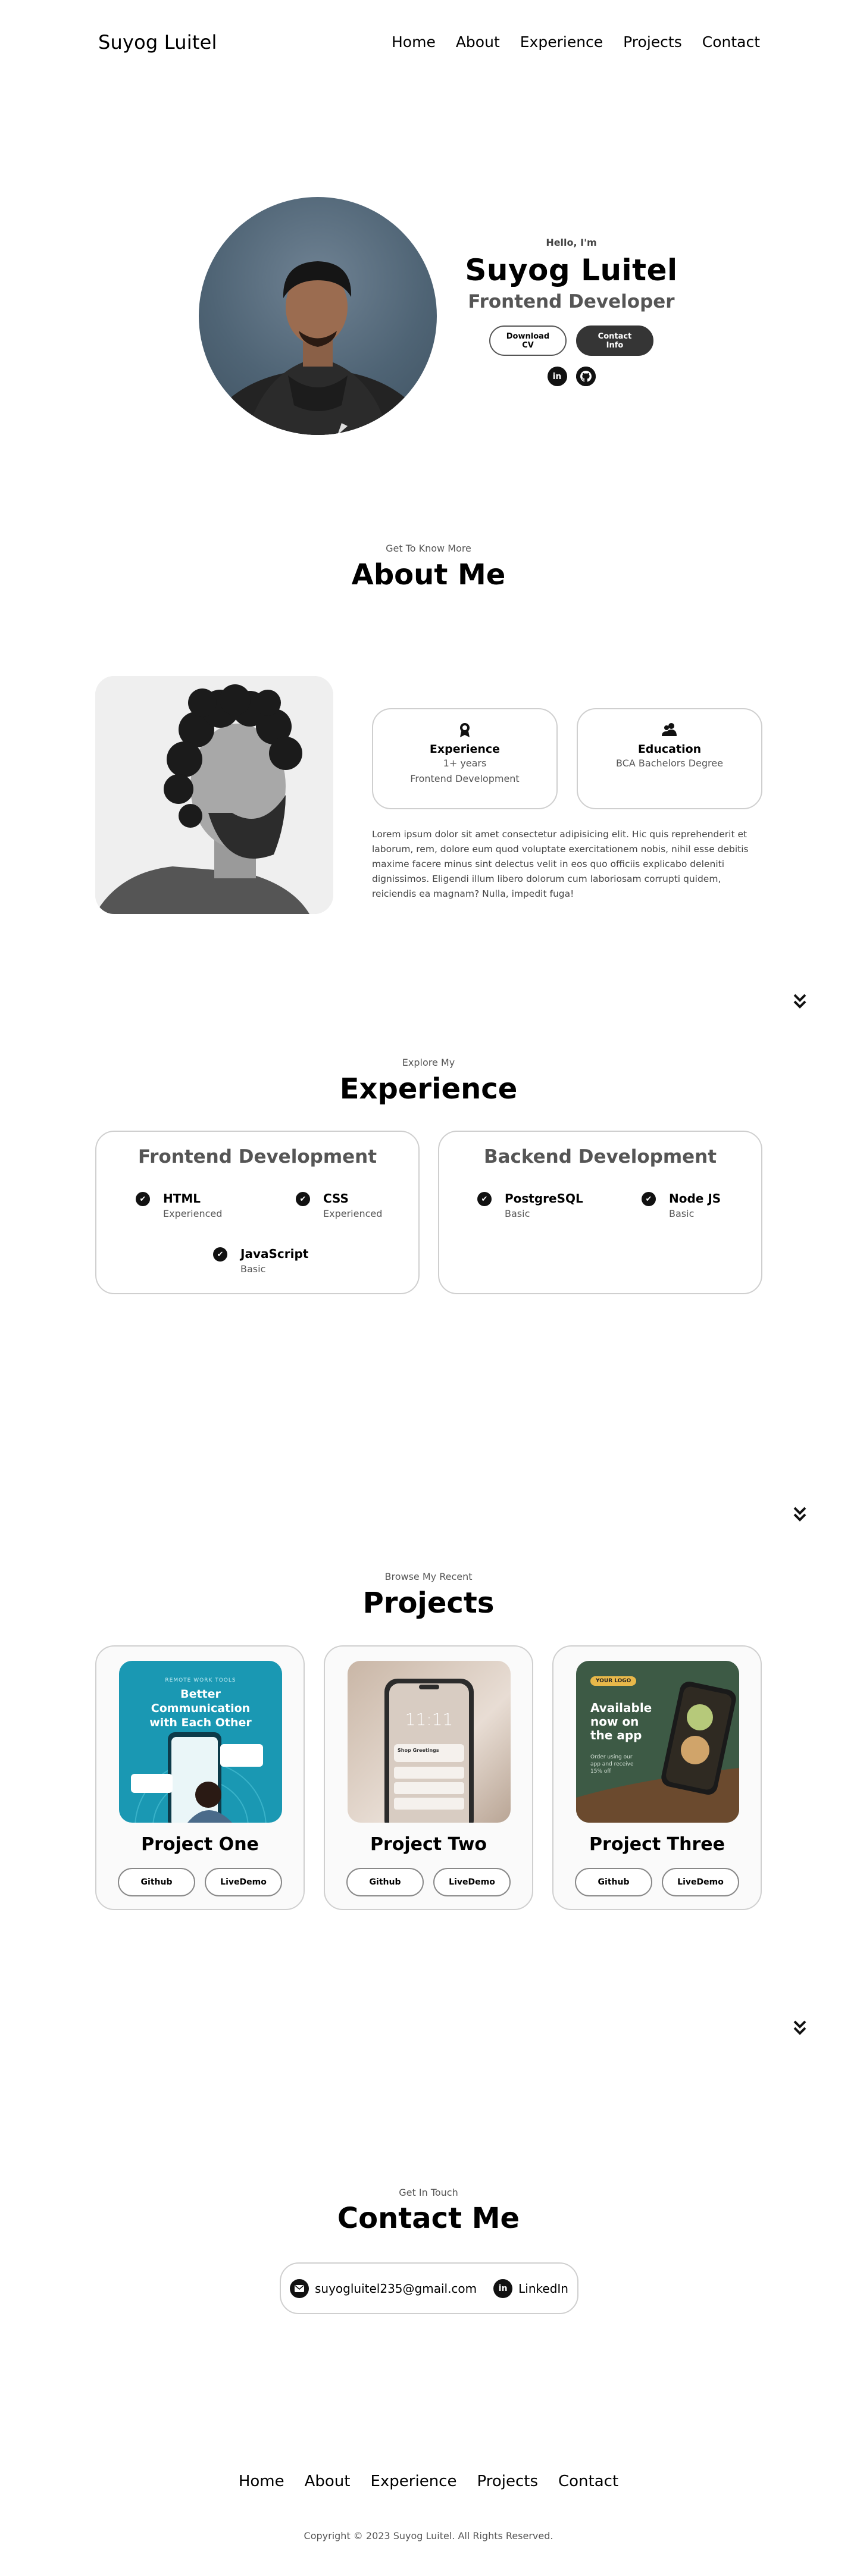  I want to click on skill-html: ✔ HTML Experienced, so click(179, 1205).